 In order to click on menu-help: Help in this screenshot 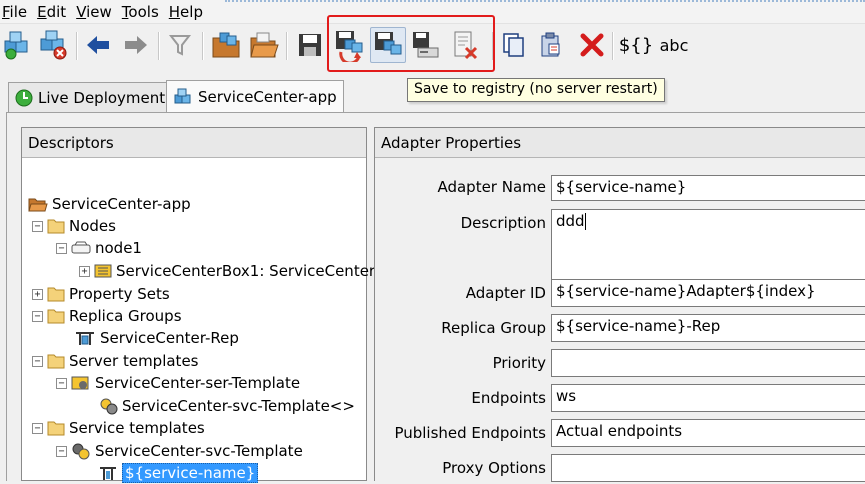, I will do `click(186, 12)`.